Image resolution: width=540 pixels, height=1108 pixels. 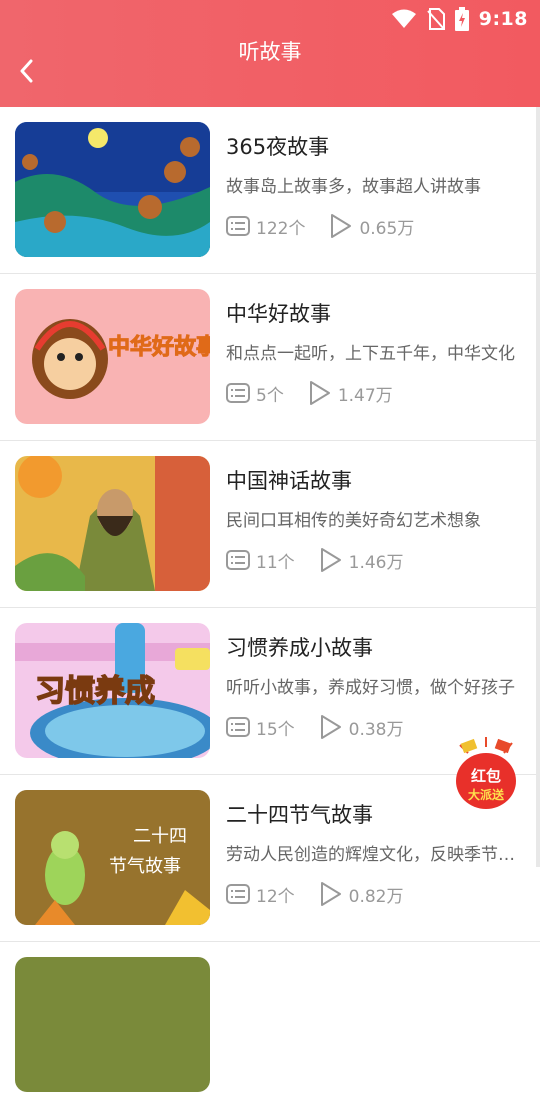 What do you see at coordinates (376, 562) in the screenshot?
I see `play-count: 1.46万` at bounding box center [376, 562].